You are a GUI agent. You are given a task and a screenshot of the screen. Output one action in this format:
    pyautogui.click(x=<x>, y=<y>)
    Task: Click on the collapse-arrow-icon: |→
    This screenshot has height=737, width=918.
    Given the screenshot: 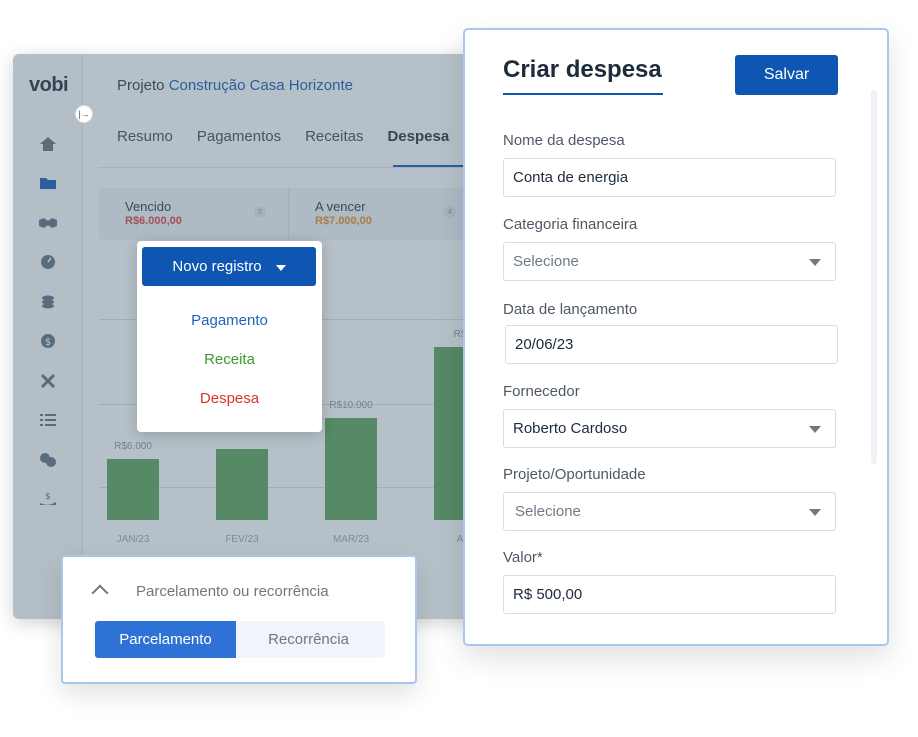 What is the action you would take?
    pyautogui.click(x=84, y=114)
    